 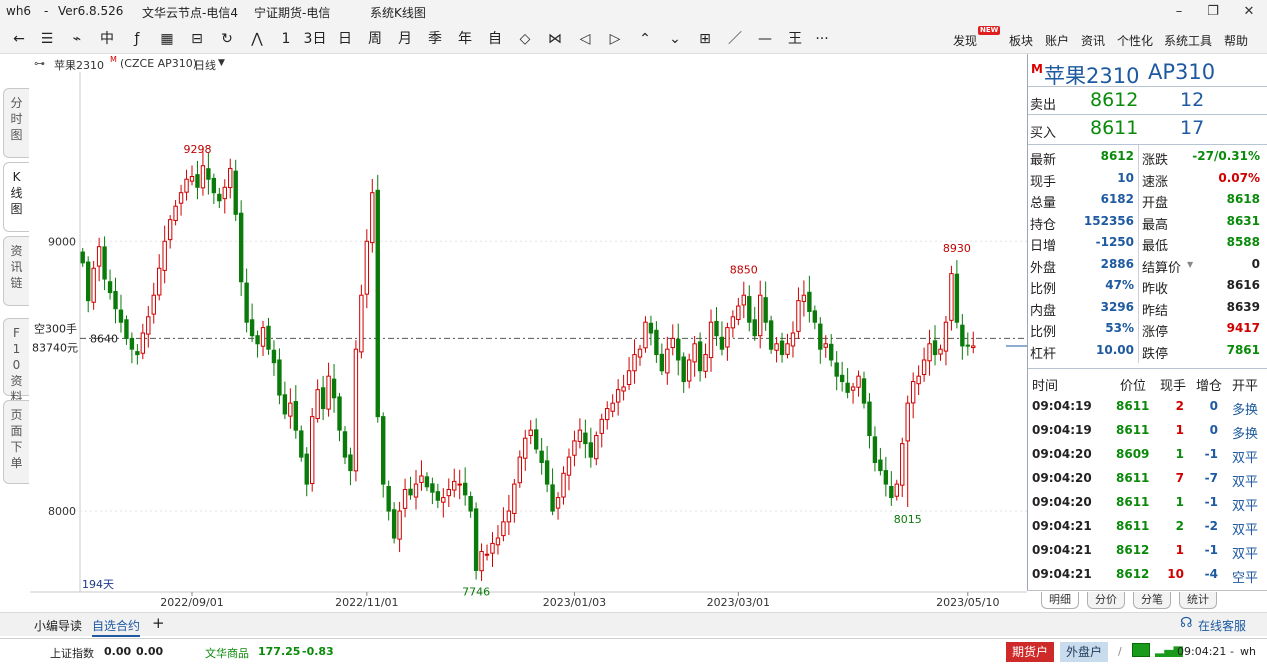 I want to click on timeshare-icon: ⌁, so click(x=77, y=39).